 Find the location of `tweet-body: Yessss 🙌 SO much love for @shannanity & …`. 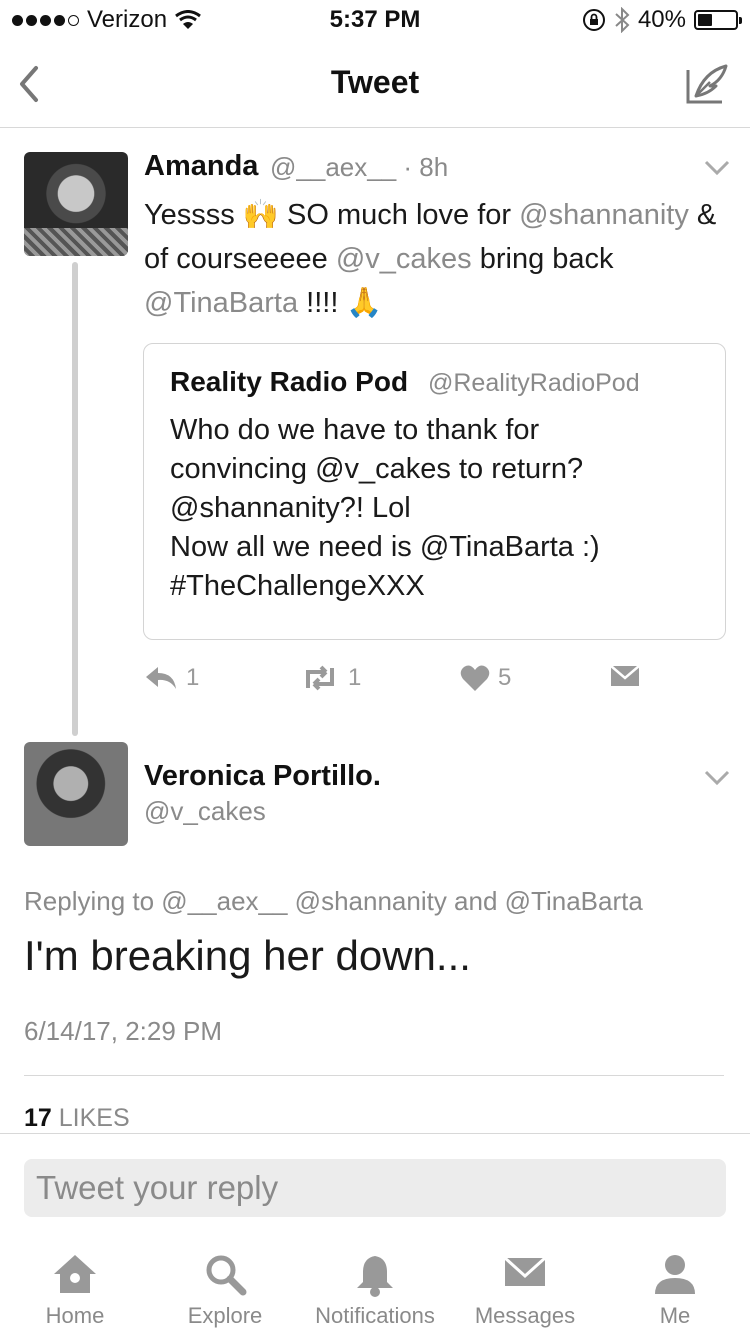

tweet-body: Yessss 🙌 SO much love for @shannanity & … is located at coordinates (439, 259).